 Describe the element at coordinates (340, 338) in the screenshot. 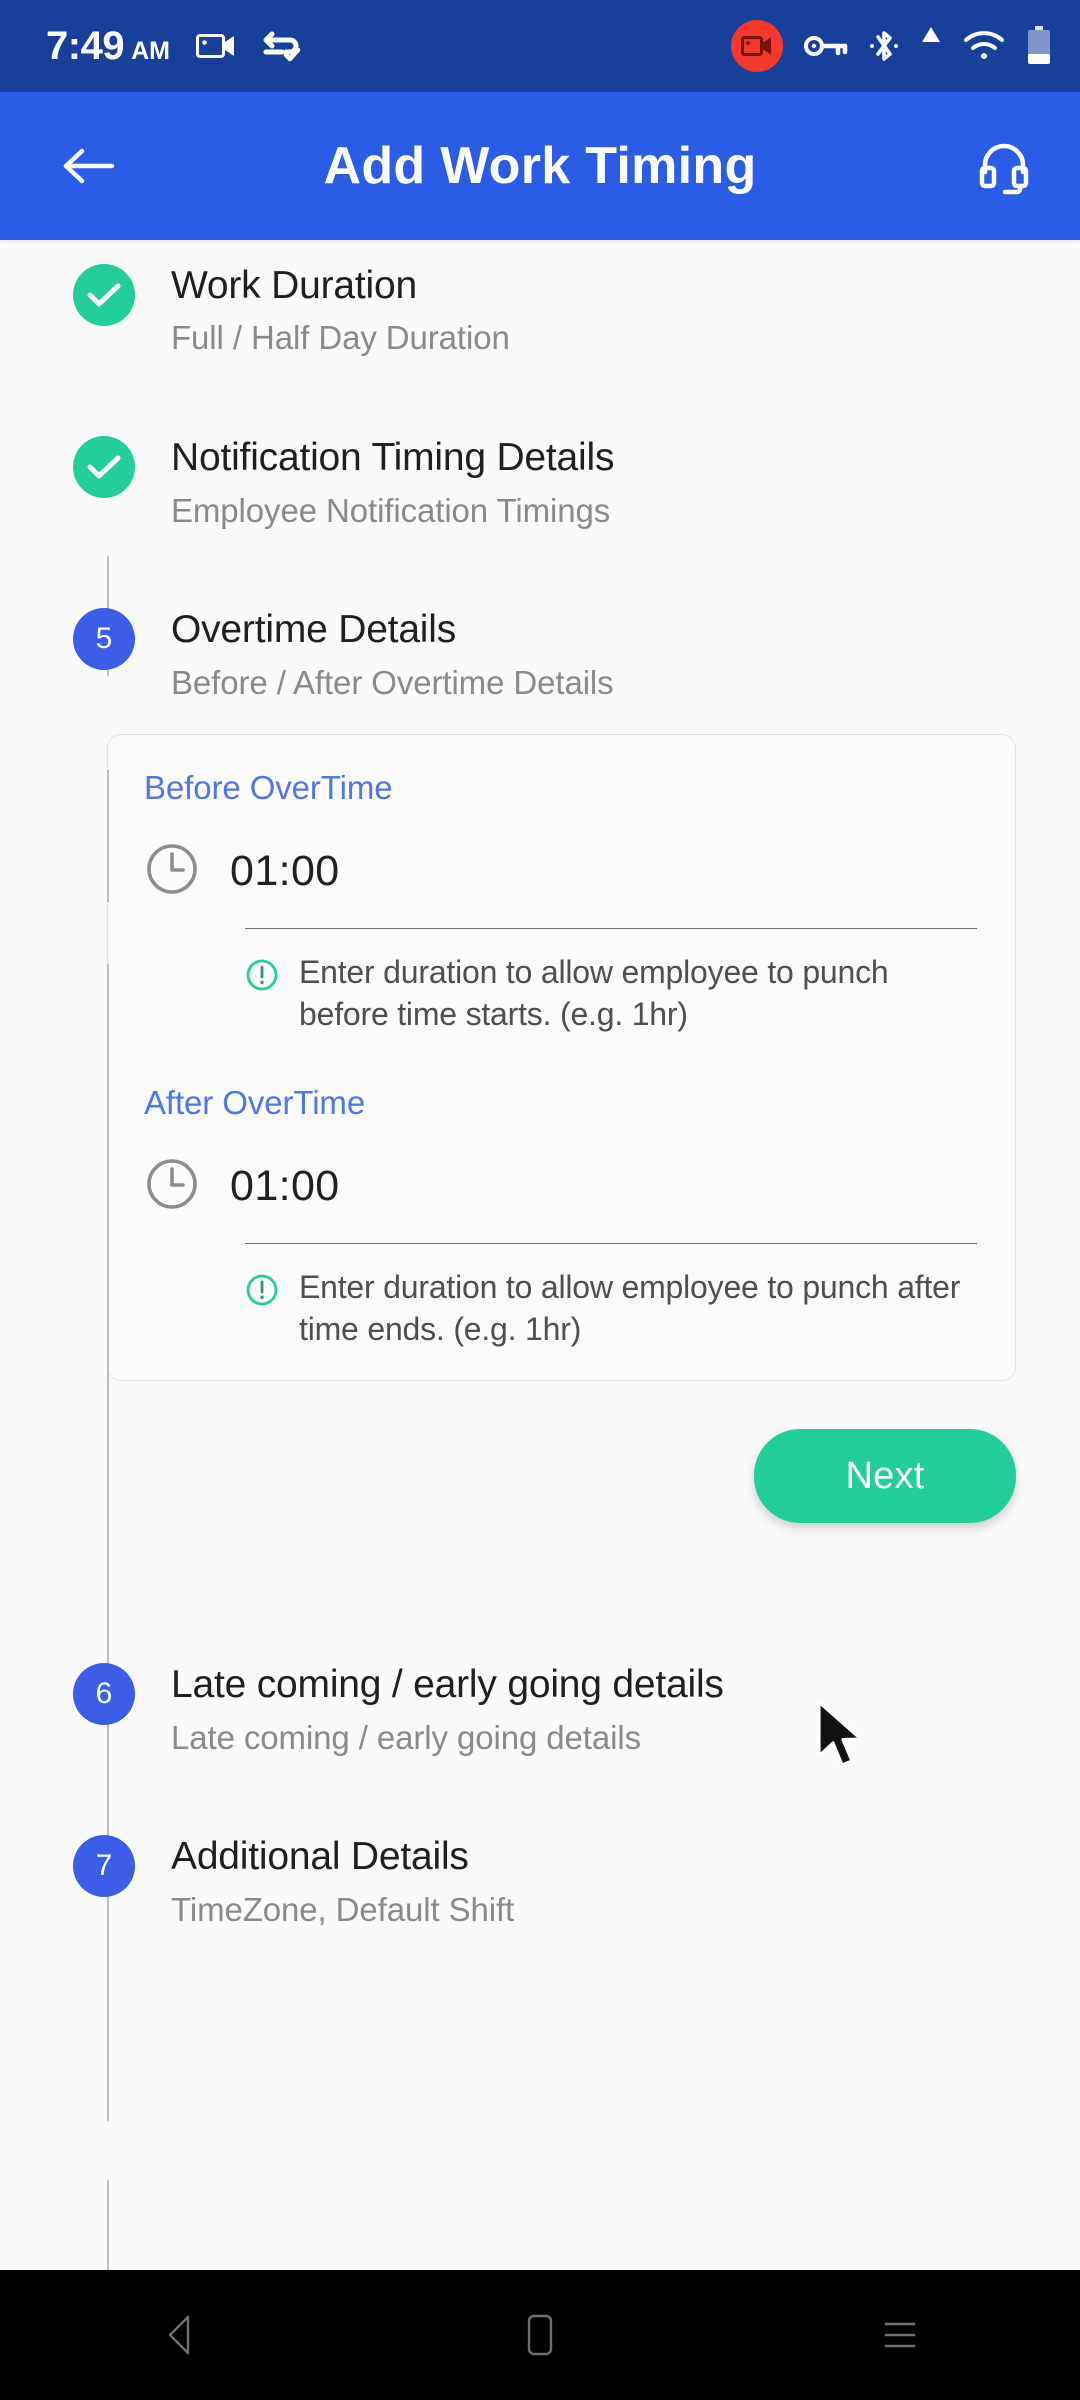

I see `step-subtitle: Full / Half Day Duration` at that location.